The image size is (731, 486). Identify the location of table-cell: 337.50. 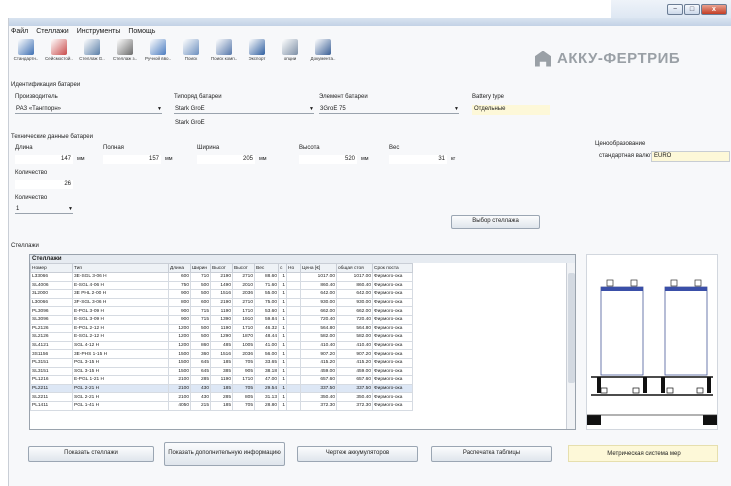
(354, 388).